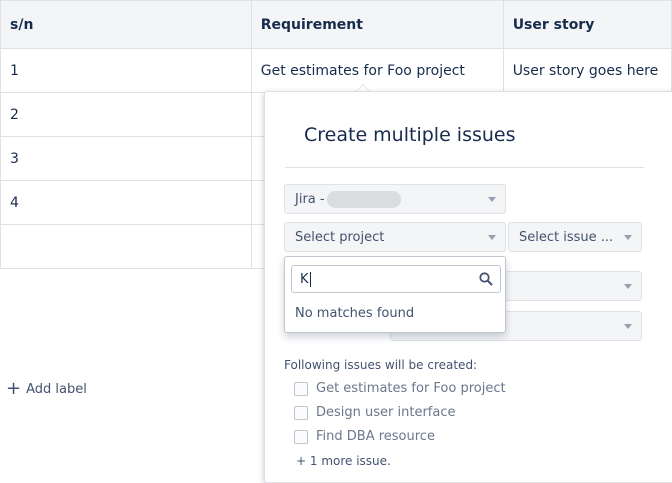  Describe the element at coordinates (355, 313) in the screenshot. I see `no-matches-message: No matches found` at that location.